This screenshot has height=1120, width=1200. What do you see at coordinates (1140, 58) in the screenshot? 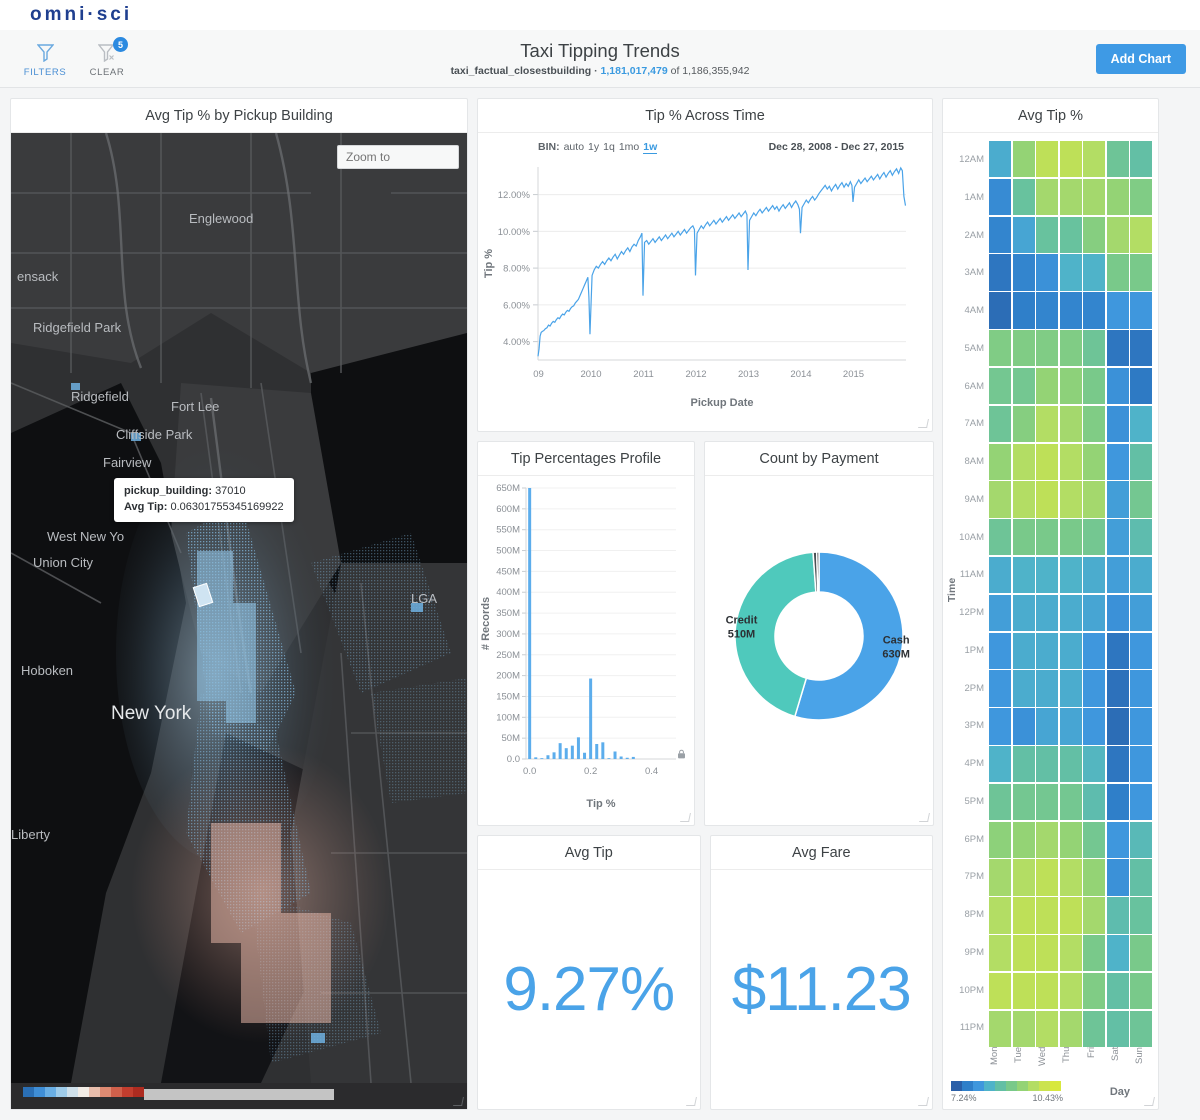
I see `add-chart-button: Add Chart` at bounding box center [1140, 58].